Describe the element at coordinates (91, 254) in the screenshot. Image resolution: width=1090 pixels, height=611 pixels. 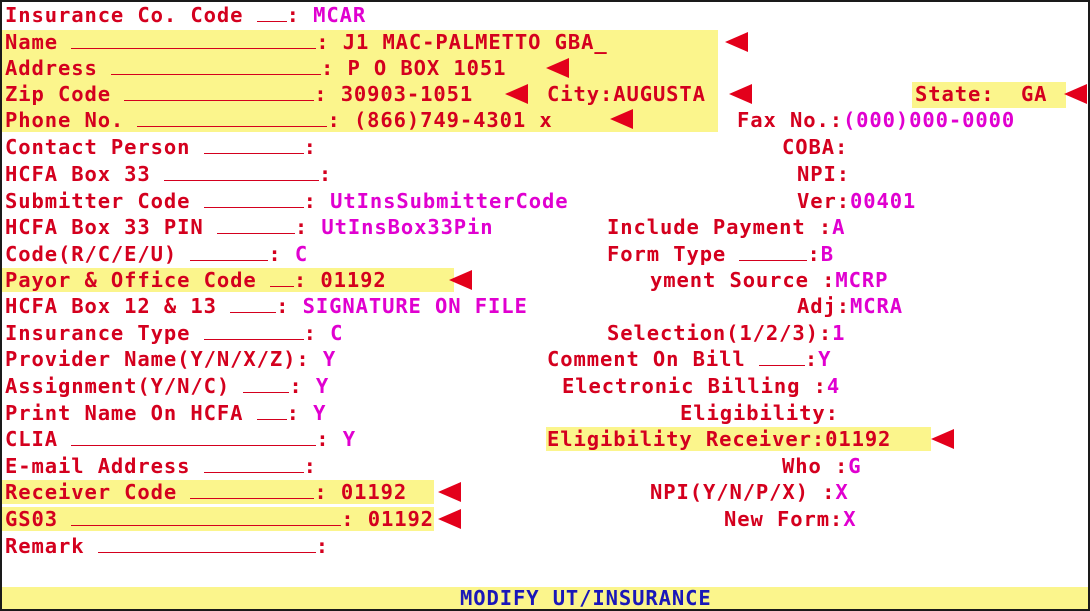
I see `code-rceu-label: Code(R/C/E/U)` at that location.